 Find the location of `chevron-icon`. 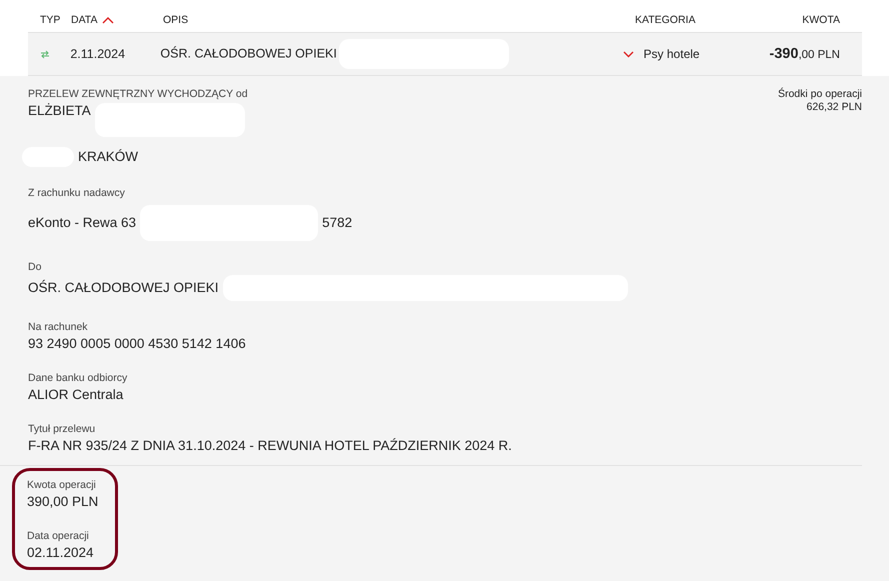

chevron-icon is located at coordinates (628, 54).